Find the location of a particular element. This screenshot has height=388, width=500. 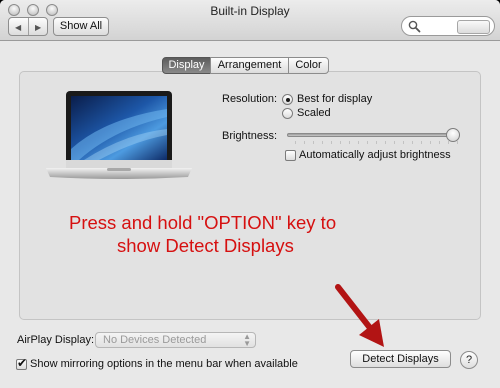

airplay-display-select: No Devices Detected ▲ ▼ is located at coordinates (175, 340).